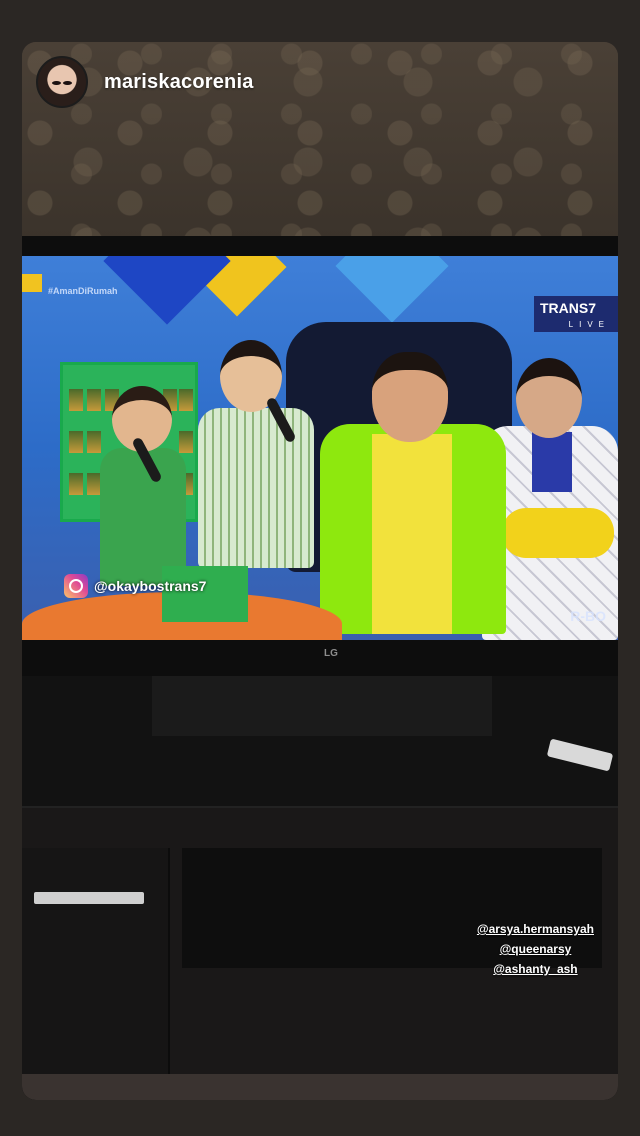 This screenshot has width=640, height=1136. What do you see at coordinates (62, 82) in the screenshot?
I see `profile-avatar-icon` at bounding box center [62, 82].